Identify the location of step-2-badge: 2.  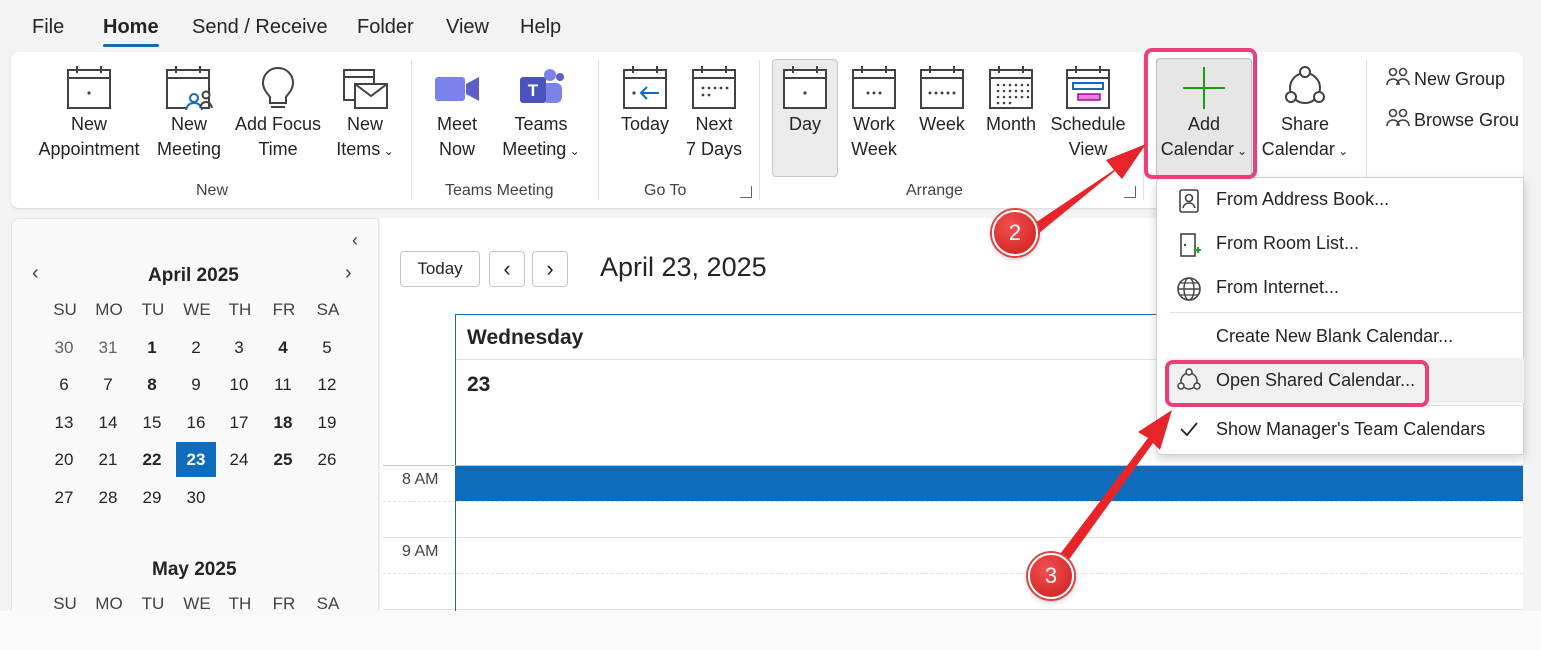
(1015, 233).